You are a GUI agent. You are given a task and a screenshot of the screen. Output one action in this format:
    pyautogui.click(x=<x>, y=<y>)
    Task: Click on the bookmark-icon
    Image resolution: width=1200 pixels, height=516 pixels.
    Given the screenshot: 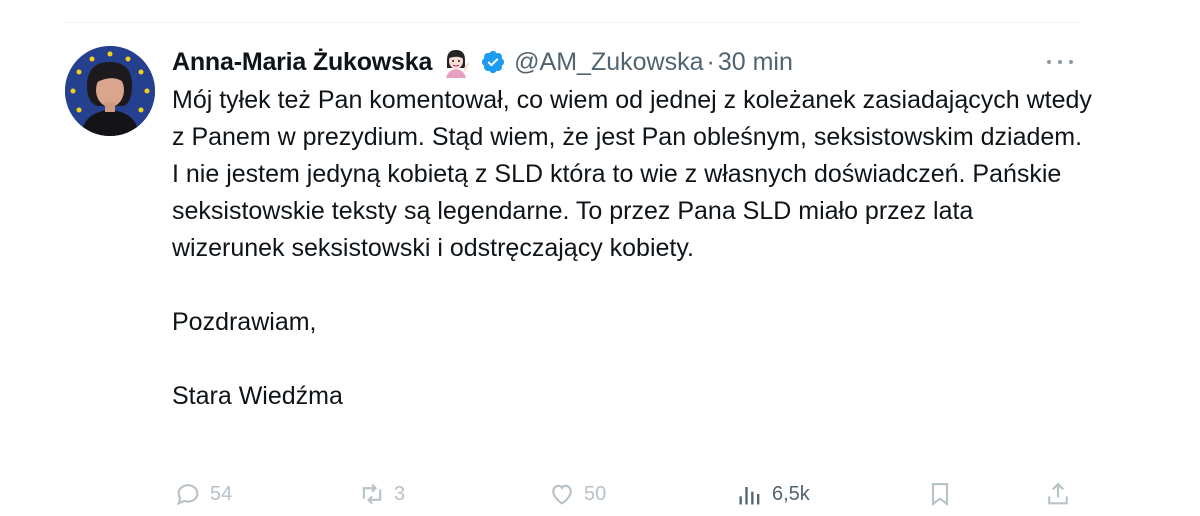 What is the action you would take?
    pyautogui.click(x=940, y=495)
    